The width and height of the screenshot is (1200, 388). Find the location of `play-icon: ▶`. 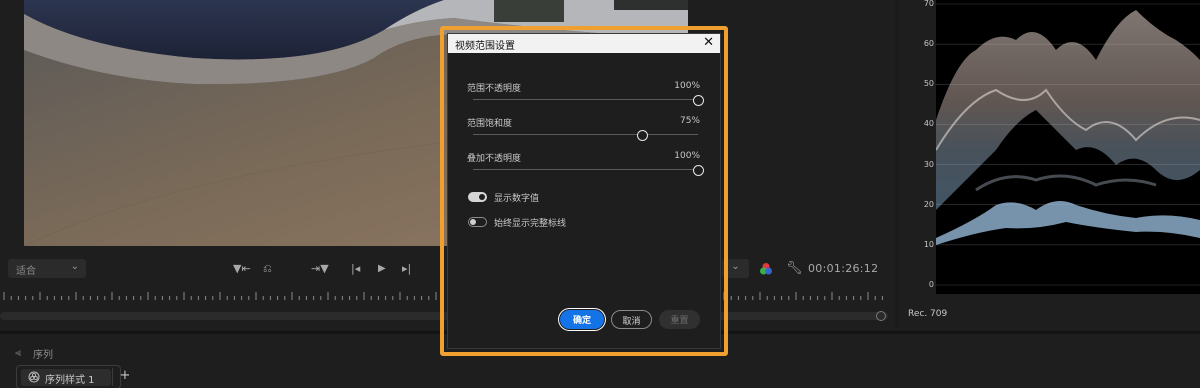

play-icon: ▶ is located at coordinates (382, 268).